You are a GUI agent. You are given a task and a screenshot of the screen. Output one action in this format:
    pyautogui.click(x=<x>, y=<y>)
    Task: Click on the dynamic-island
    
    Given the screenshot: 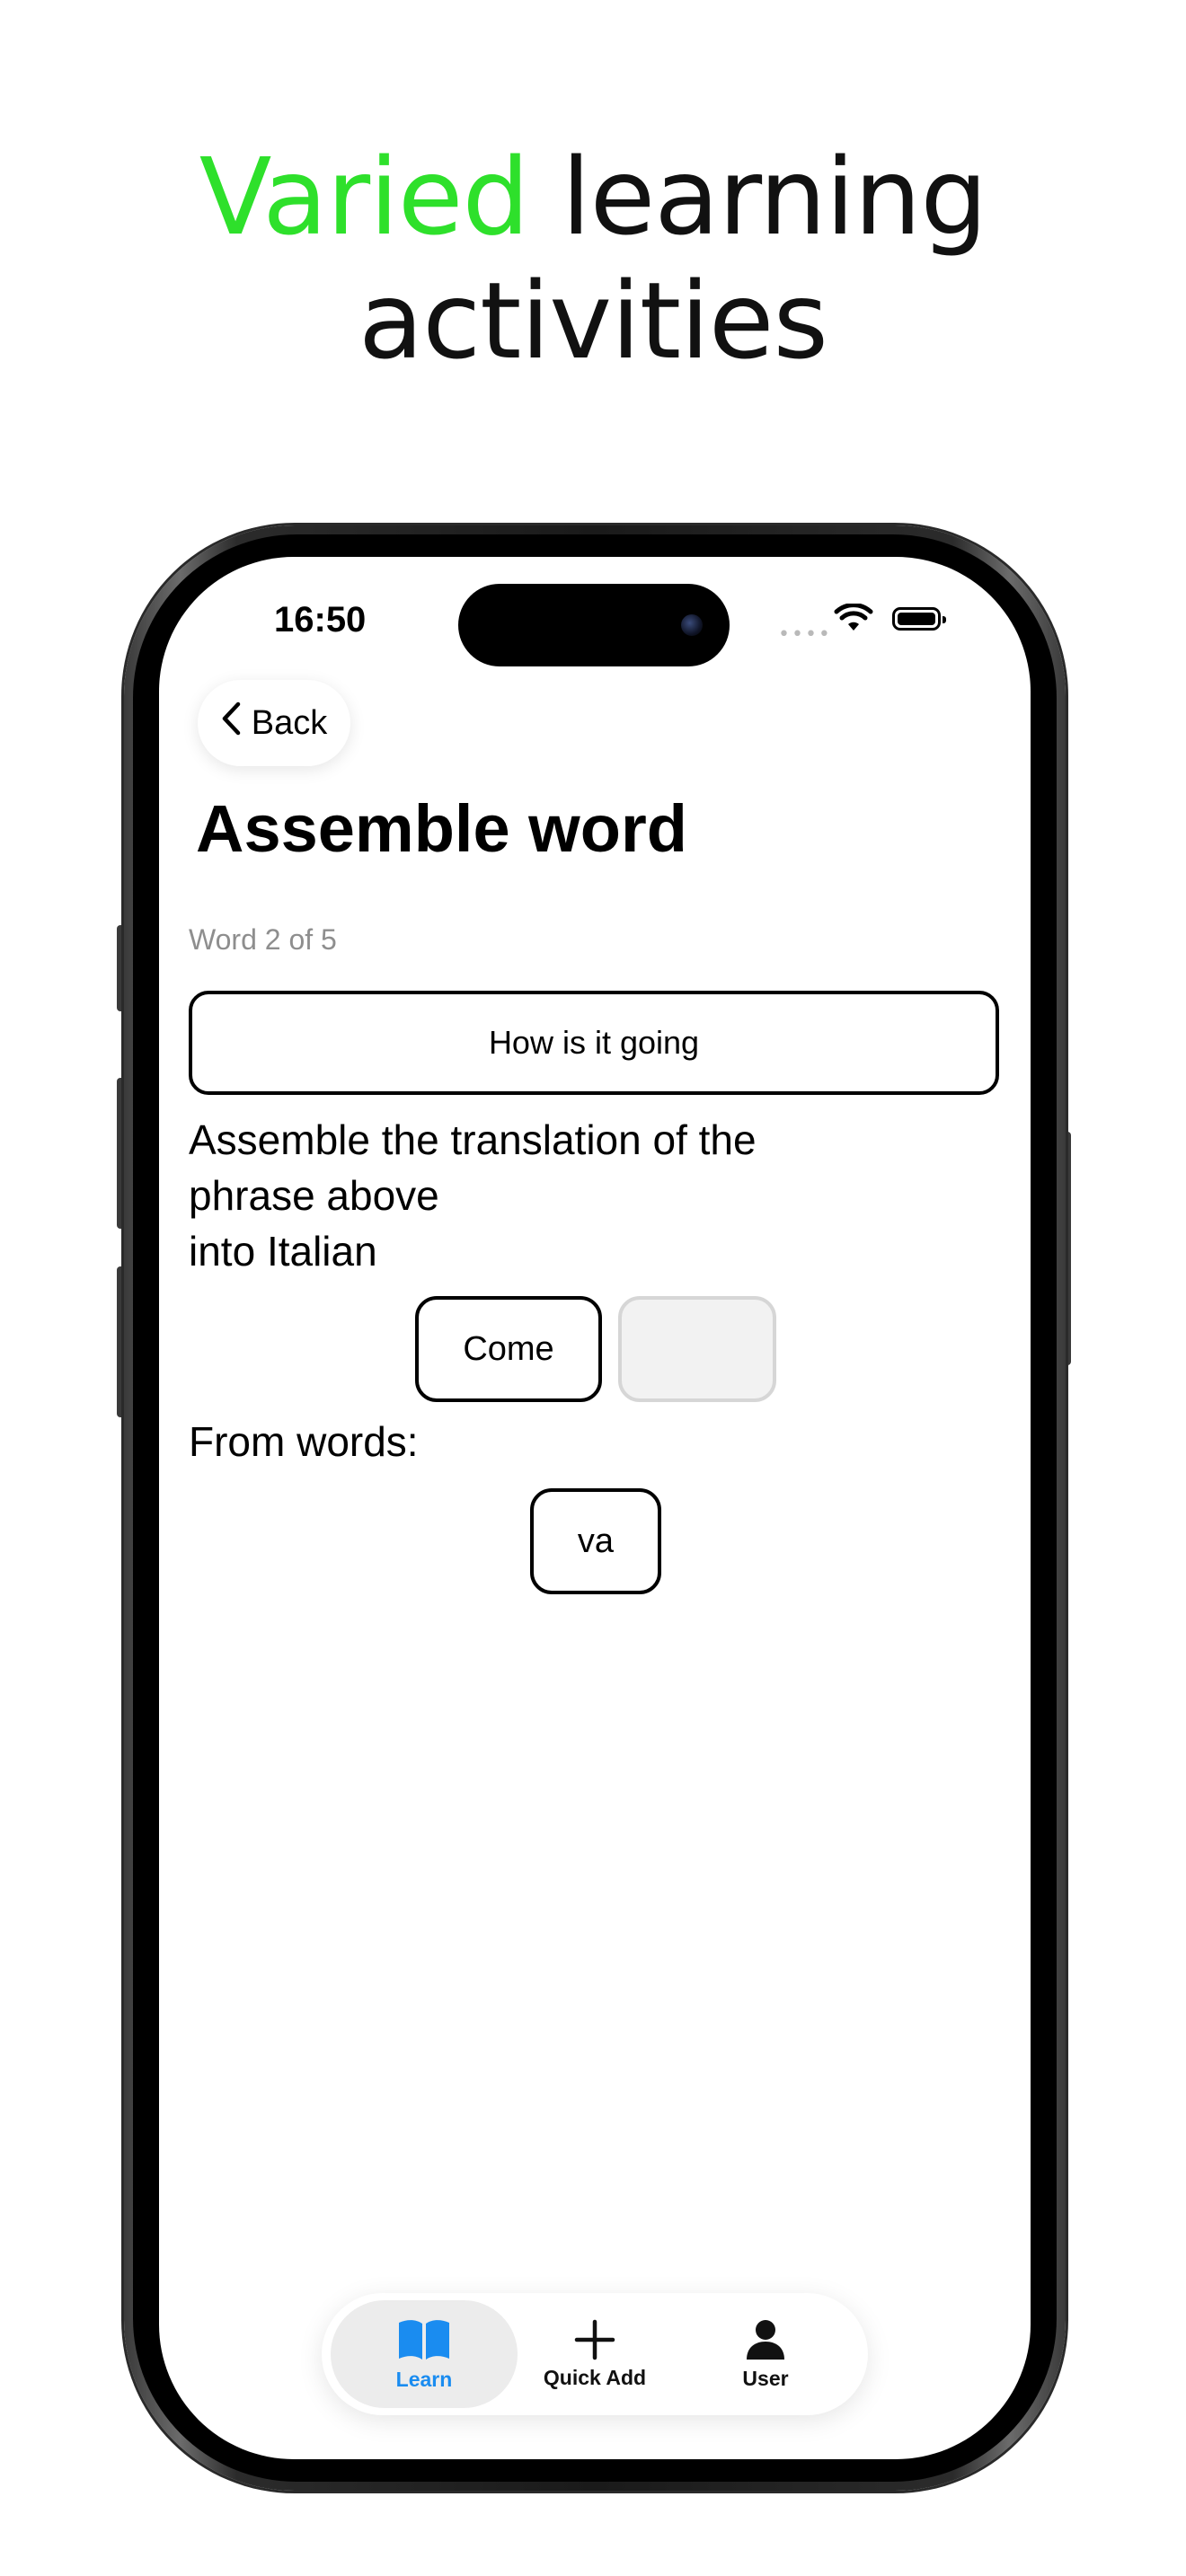 What is the action you would take?
    pyautogui.click(x=594, y=625)
    